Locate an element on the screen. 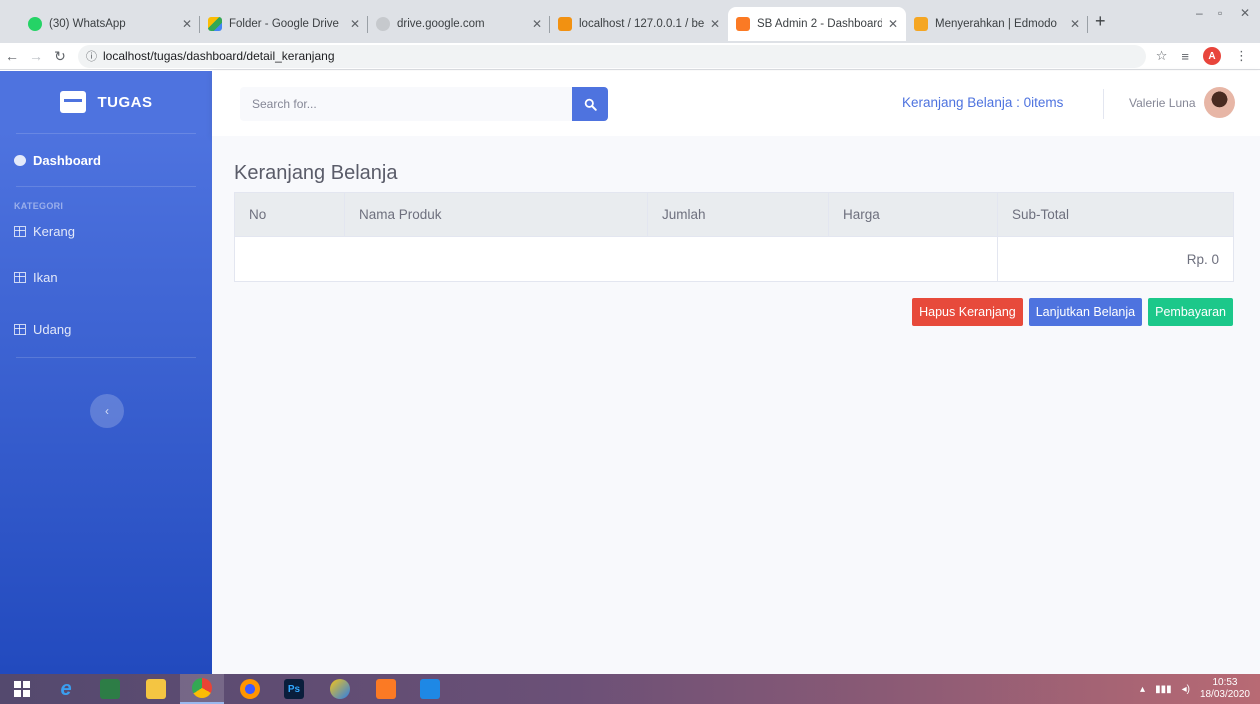 The height and width of the screenshot is (704, 1260). table-row: Rp. 0 is located at coordinates (734, 259).